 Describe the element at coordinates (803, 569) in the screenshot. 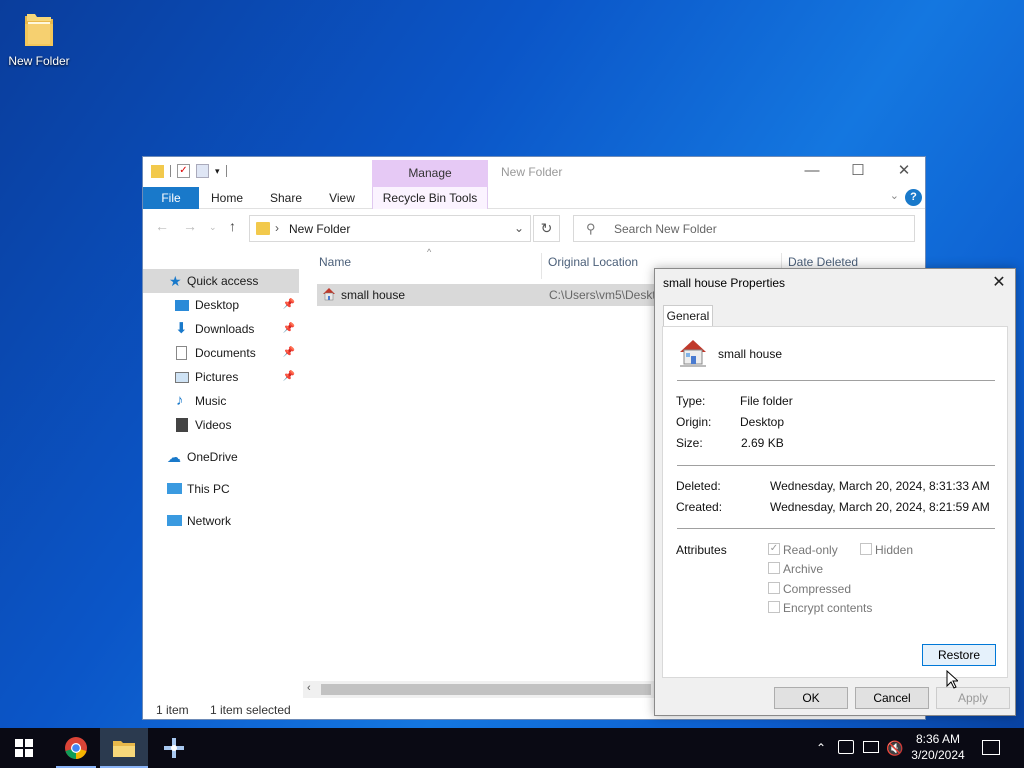

I see `archive-label: Archive` at that location.